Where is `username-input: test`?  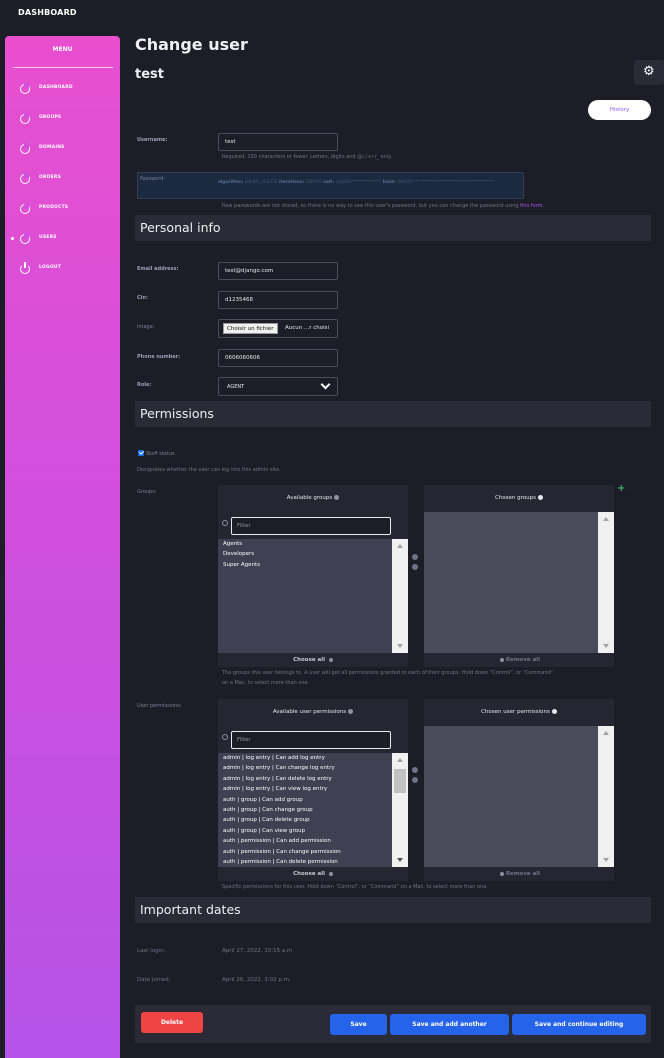
username-input: test is located at coordinates (278, 142).